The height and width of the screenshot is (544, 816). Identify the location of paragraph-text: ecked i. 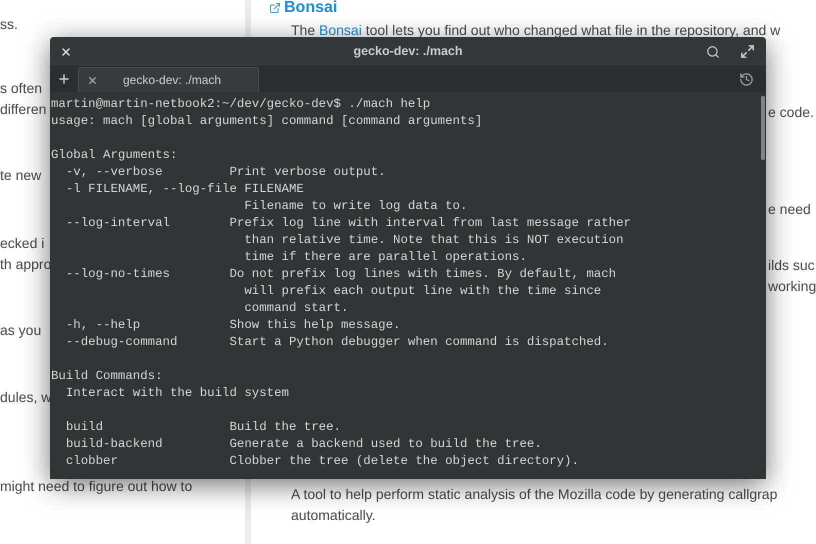
(22, 243).